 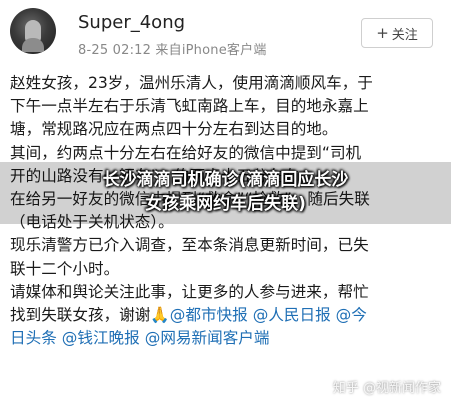 What do you see at coordinates (174, 129) in the screenshot?
I see `post-line: 塘，常规路况应在两点四十分左右到达目的地。` at bounding box center [174, 129].